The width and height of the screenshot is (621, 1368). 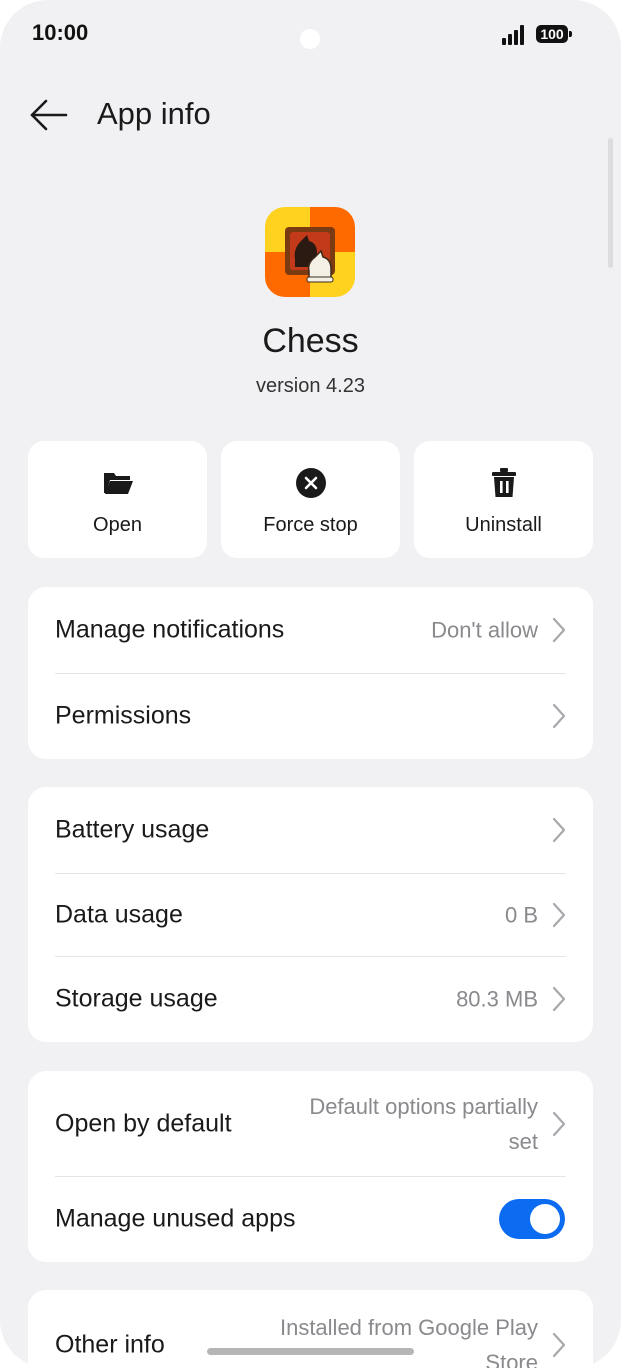 What do you see at coordinates (484, 630) in the screenshot?
I see `manage-notifications-value: Don't allow` at bounding box center [484, 630].